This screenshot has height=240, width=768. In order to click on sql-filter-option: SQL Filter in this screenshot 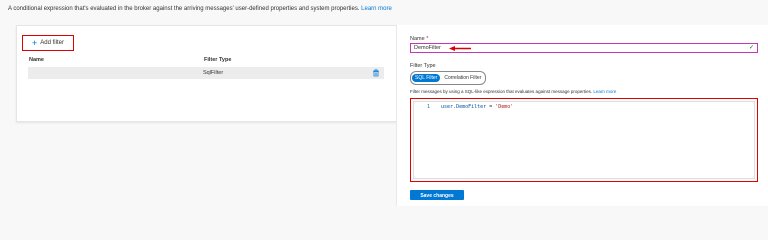, I will do `click(426, 78)`.